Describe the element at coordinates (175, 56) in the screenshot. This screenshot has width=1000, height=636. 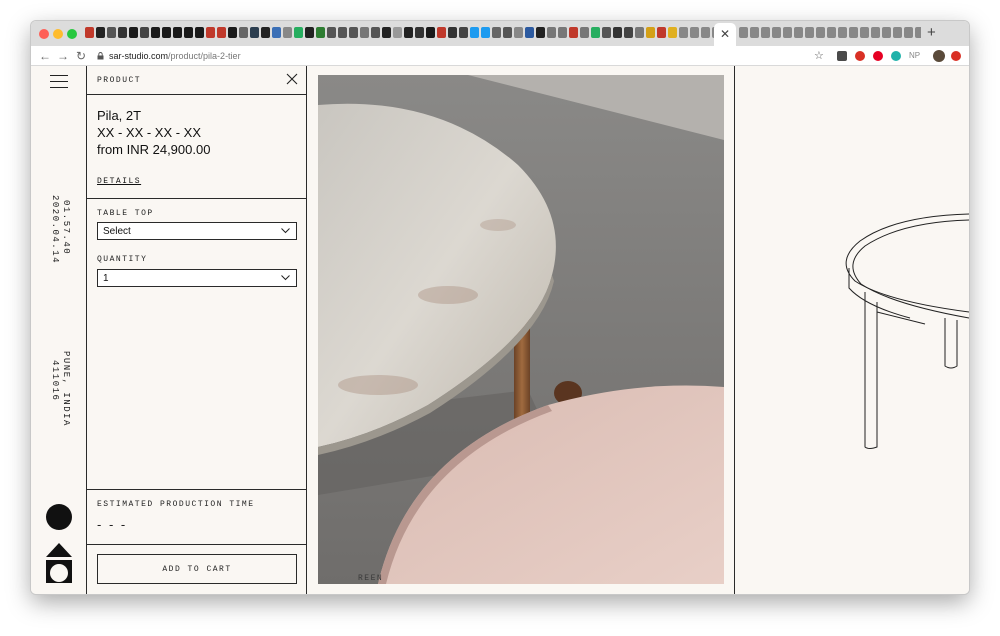
I see `address-bar: sar-studio.com/product/pila-2-tier` at that location.